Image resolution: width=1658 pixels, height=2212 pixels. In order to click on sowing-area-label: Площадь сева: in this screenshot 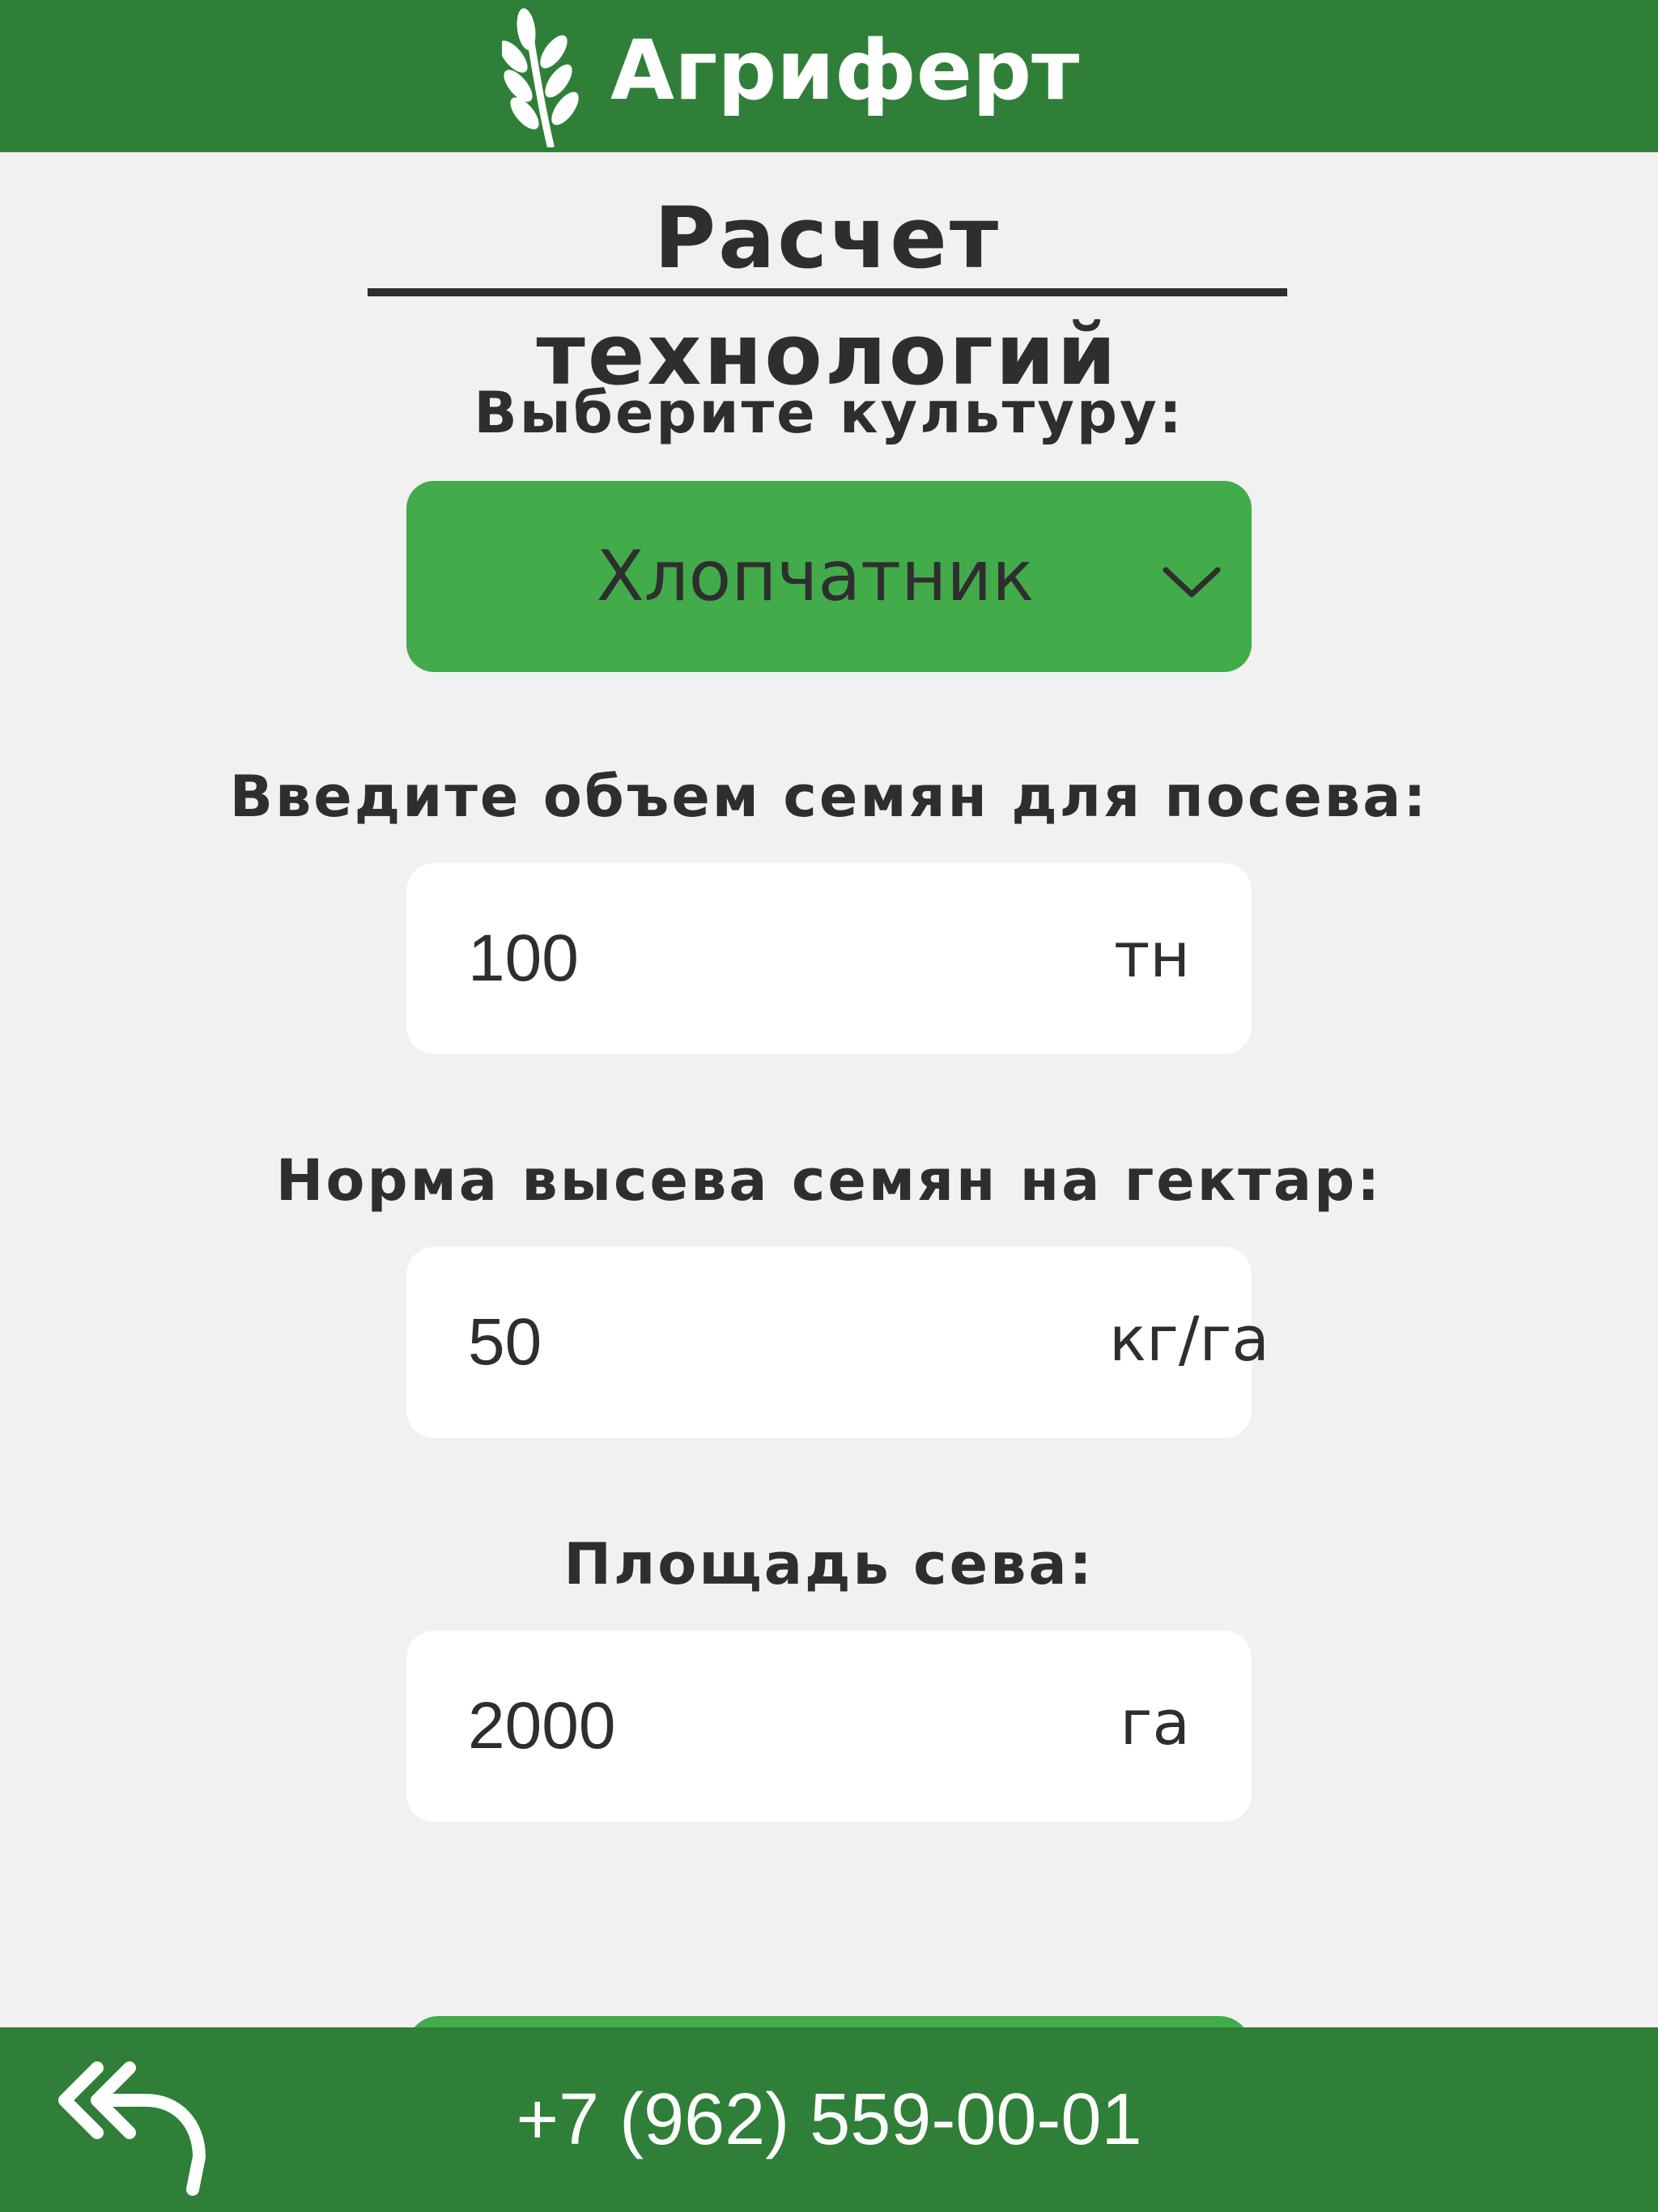, I will do `click(829, 1564)`.